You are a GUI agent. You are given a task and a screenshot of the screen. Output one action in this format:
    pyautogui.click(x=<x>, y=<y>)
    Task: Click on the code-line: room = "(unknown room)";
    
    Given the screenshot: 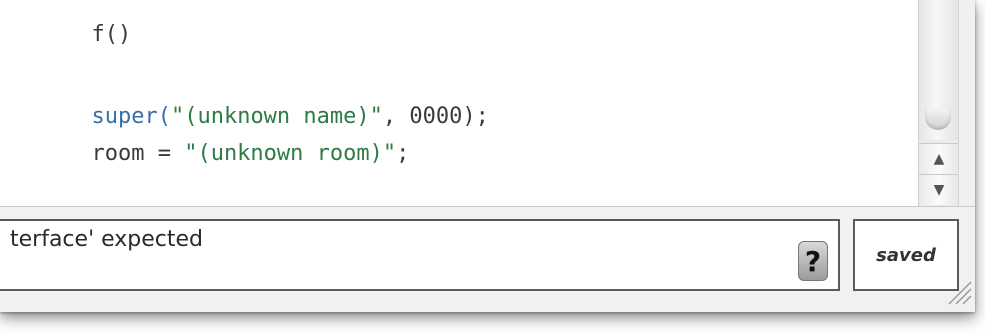 What is the action you would take?
    pyautogui.click(x=210, y=154)
    